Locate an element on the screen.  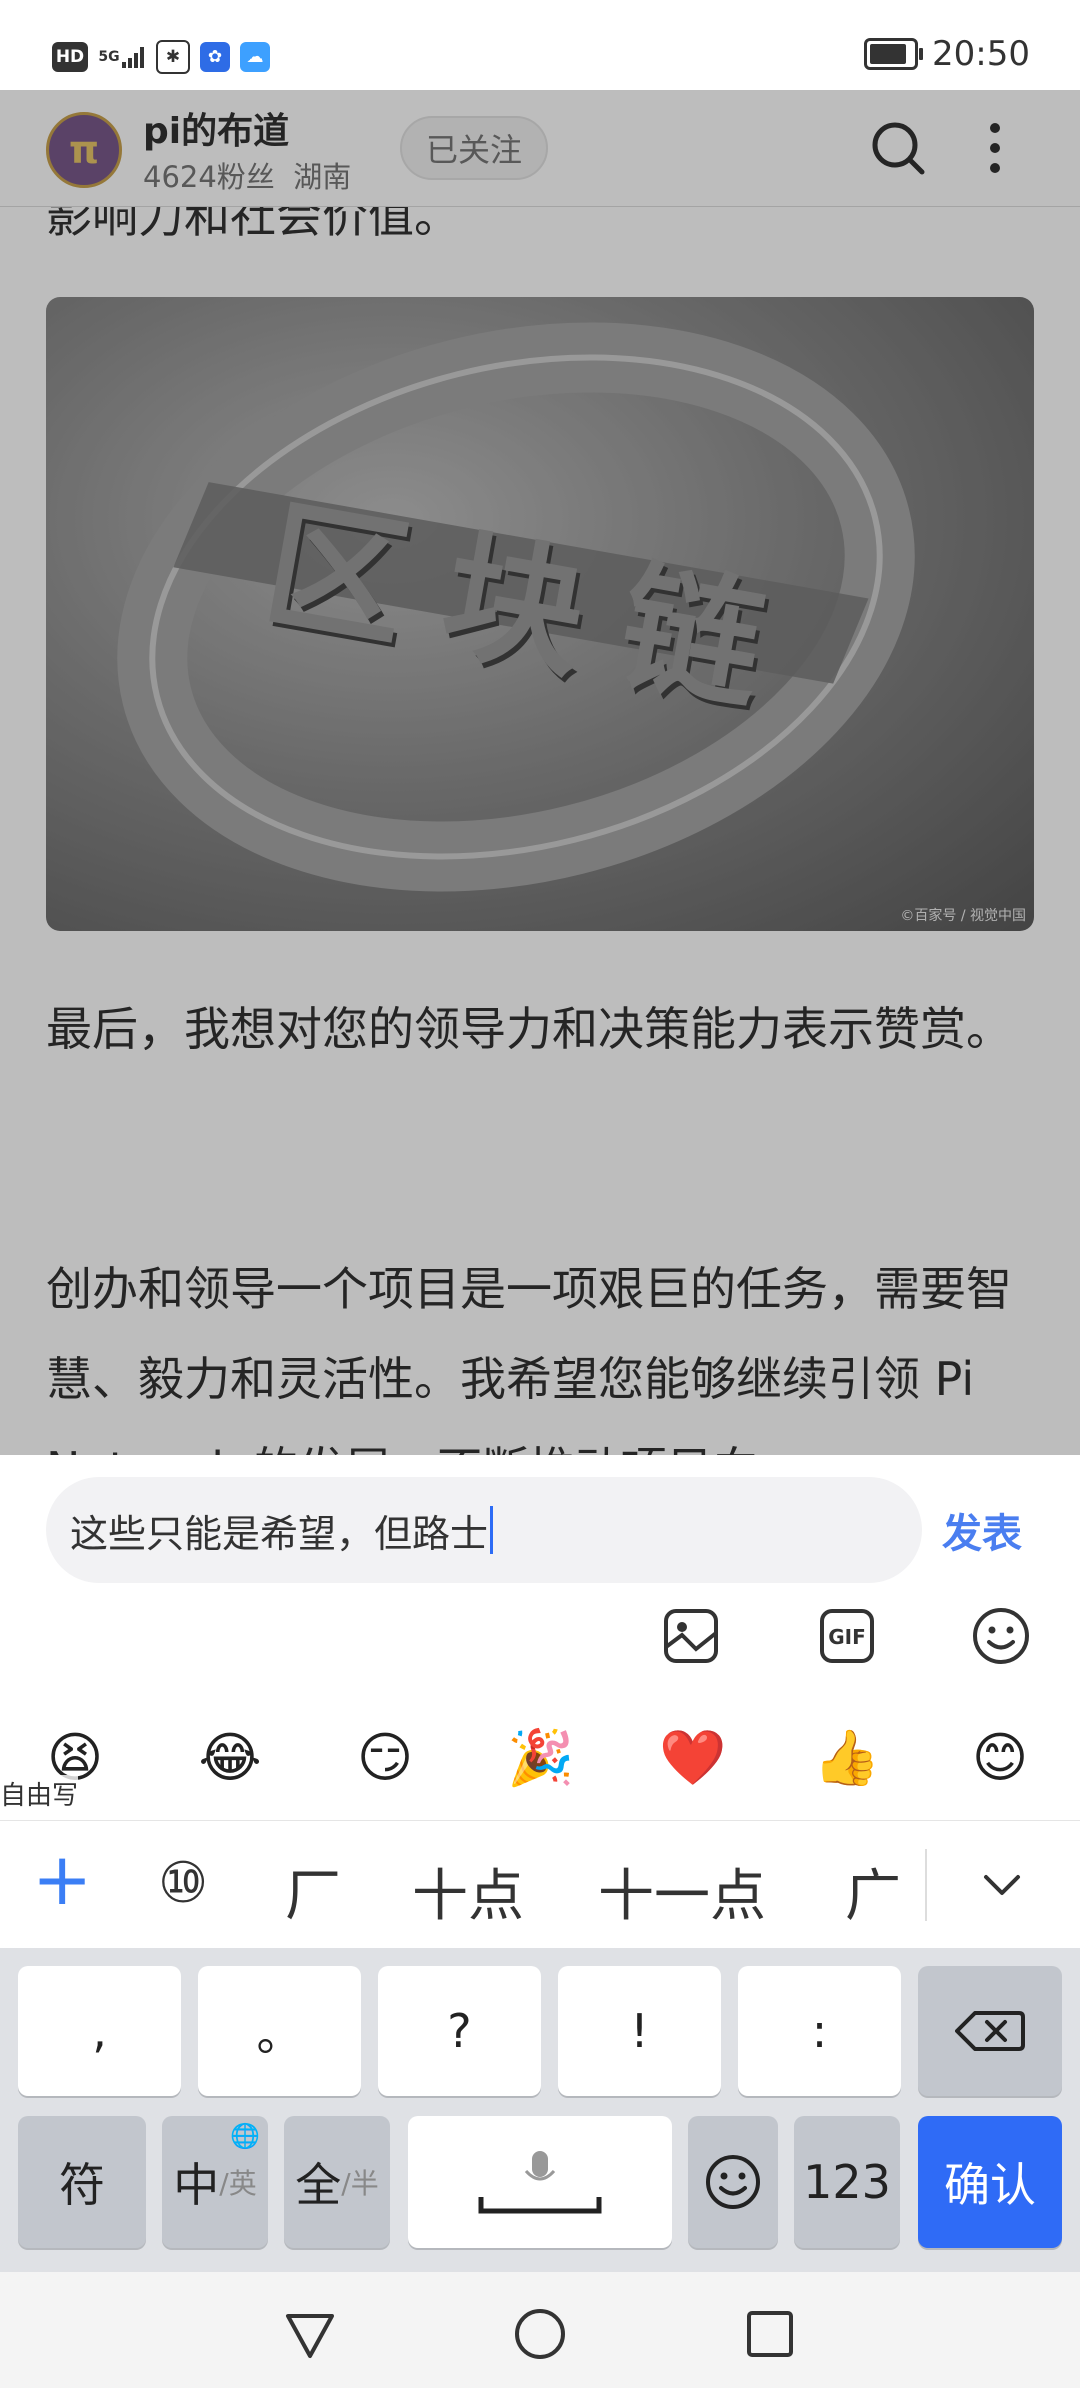
more-options-icon is located at coordinates (995, 148).